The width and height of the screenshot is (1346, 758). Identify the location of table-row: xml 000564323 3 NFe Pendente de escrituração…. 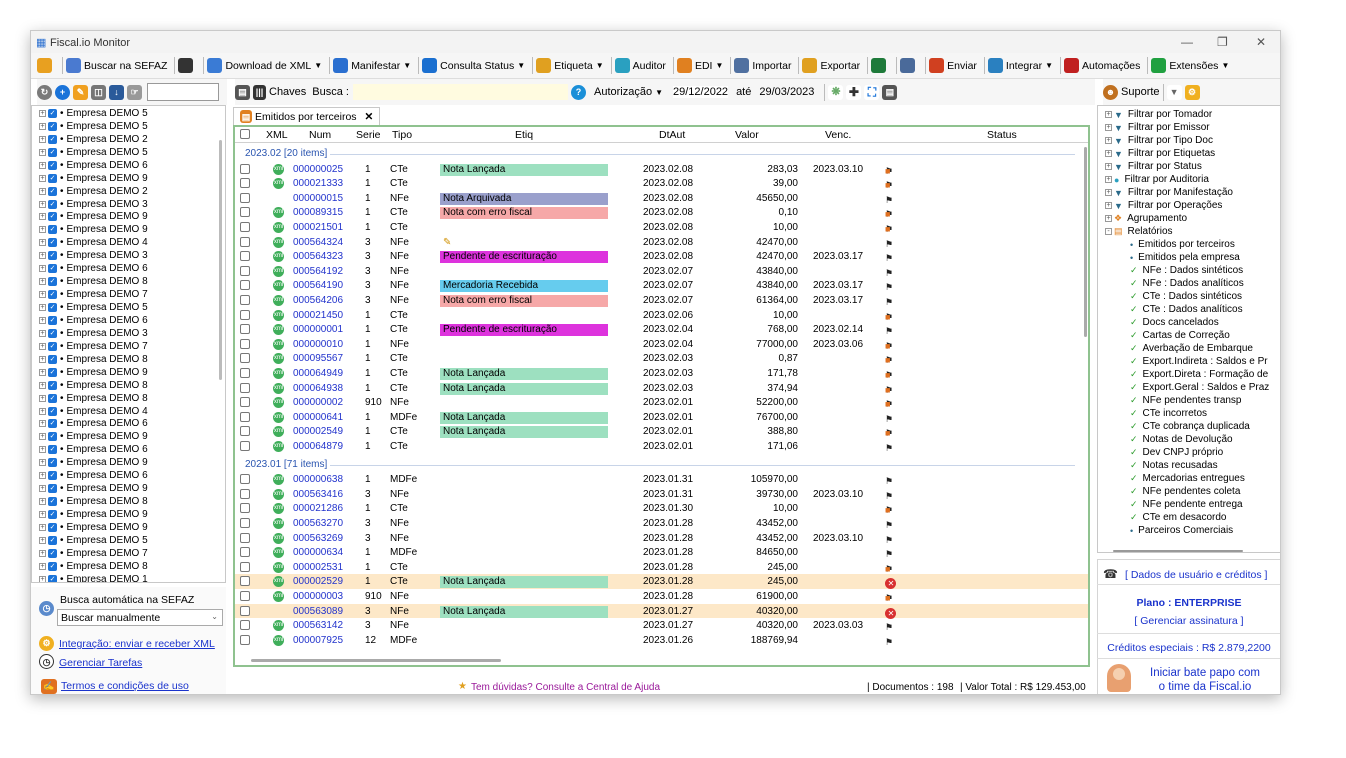
(661, 256).